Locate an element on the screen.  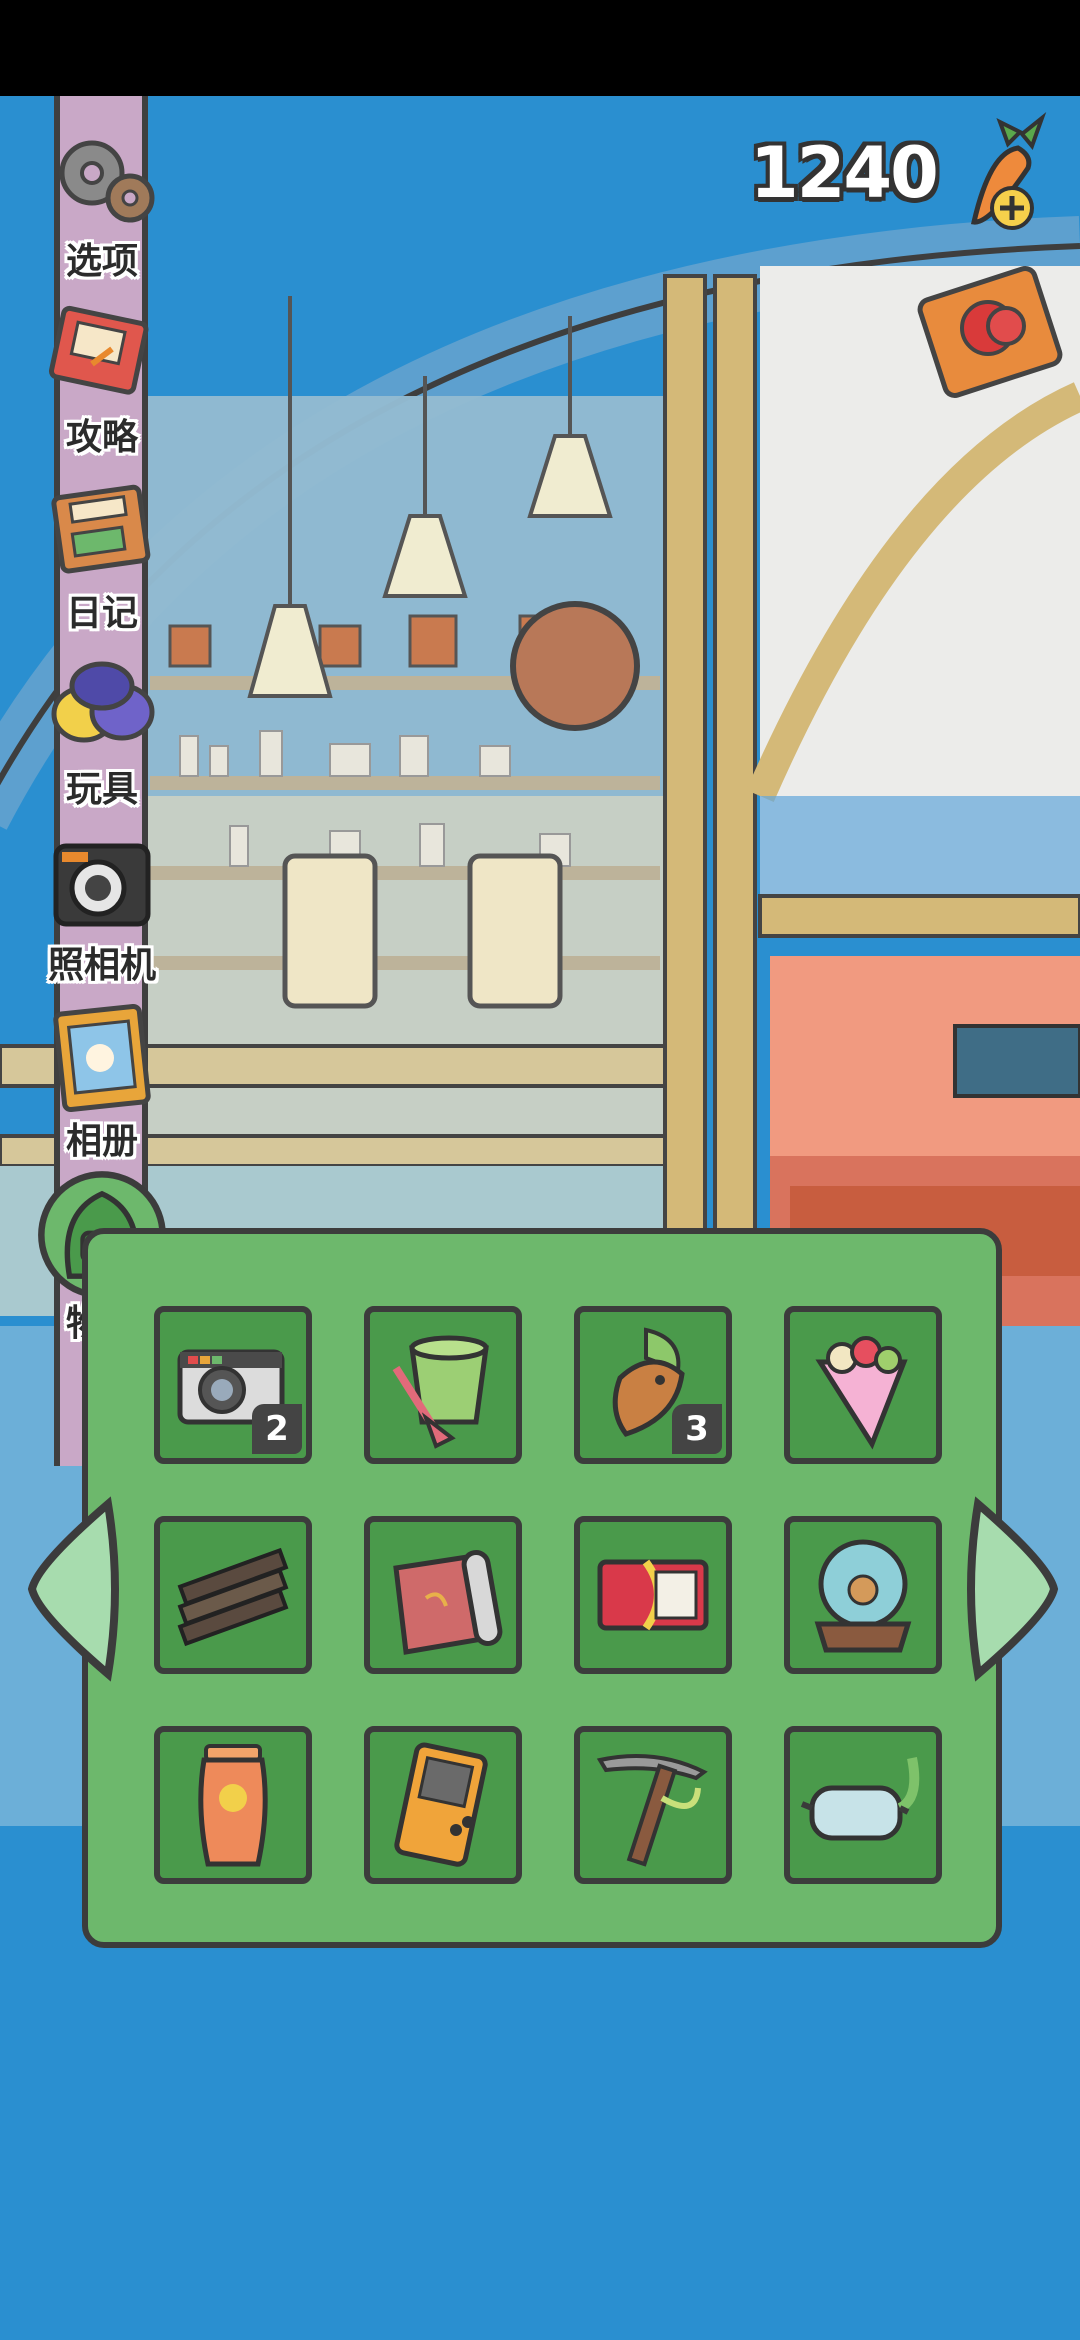
diary-icon is located at coordinates (101, 529).